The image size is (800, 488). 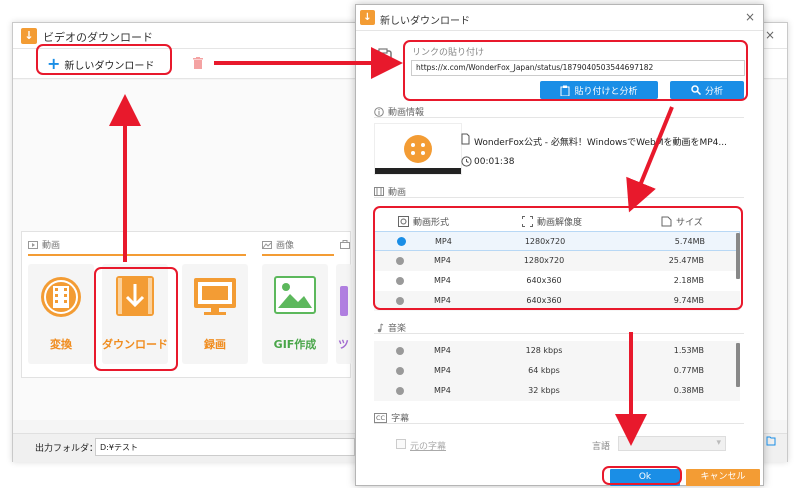 I want to click on row-size: 5.74MB, so click(x=689, y=241).